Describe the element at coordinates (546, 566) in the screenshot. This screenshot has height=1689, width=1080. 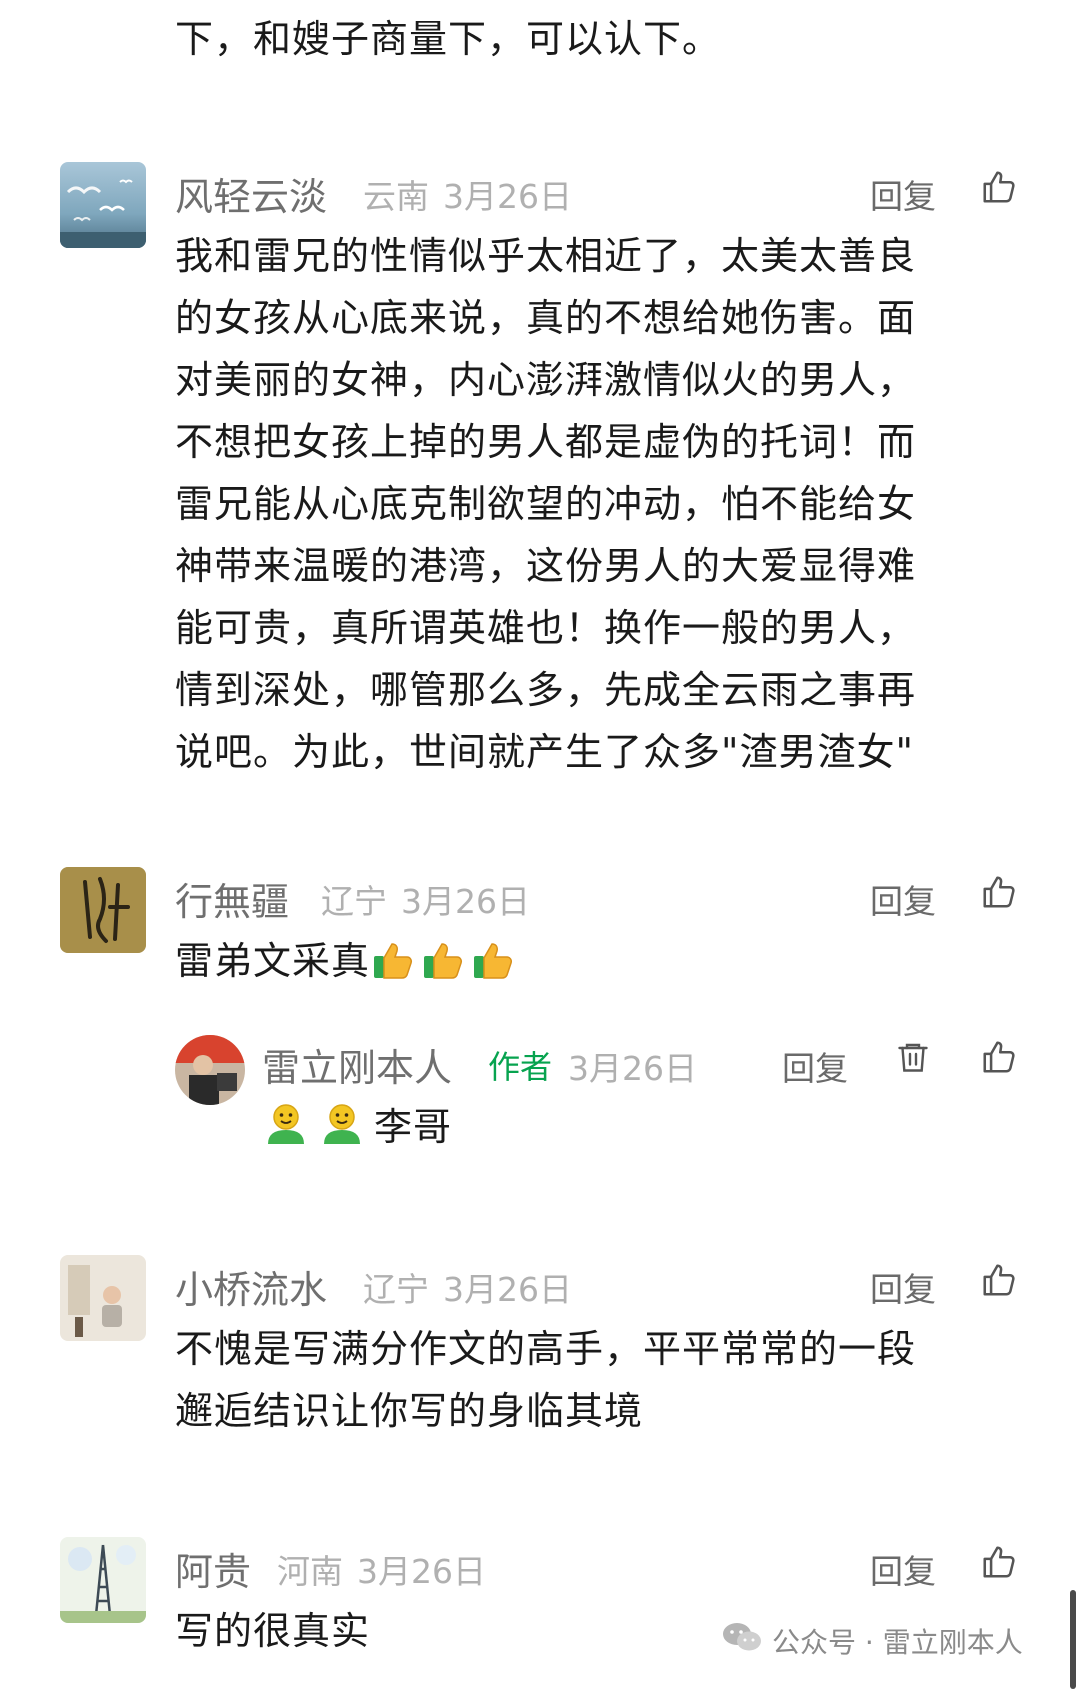
I see `comment-line: 神带来温暖的港湾，这份男人的大爱显得难` at that location.